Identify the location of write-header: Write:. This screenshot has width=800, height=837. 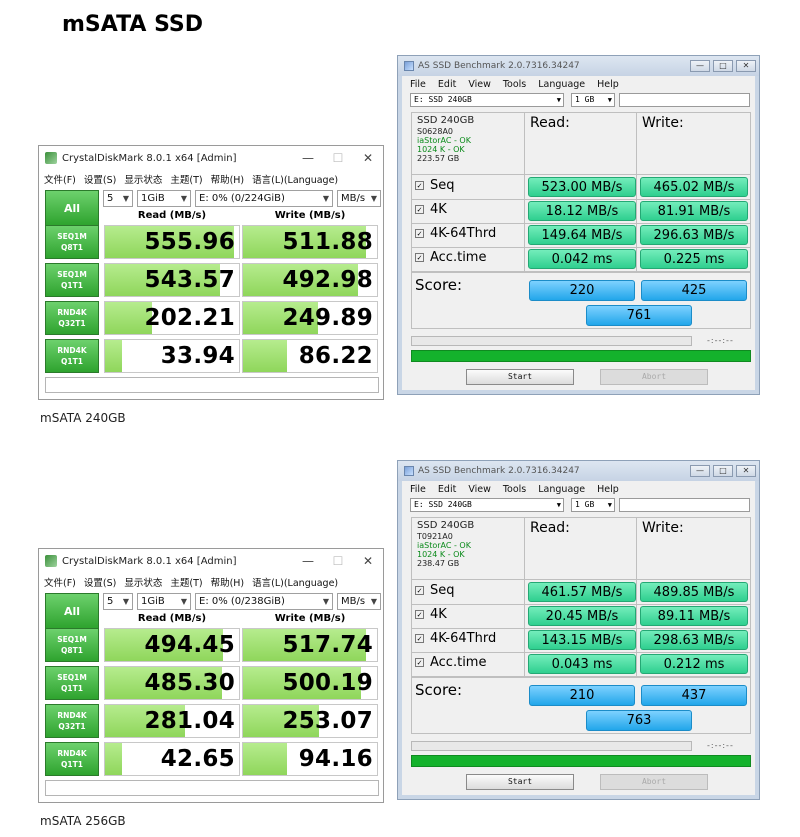
(663, 123).